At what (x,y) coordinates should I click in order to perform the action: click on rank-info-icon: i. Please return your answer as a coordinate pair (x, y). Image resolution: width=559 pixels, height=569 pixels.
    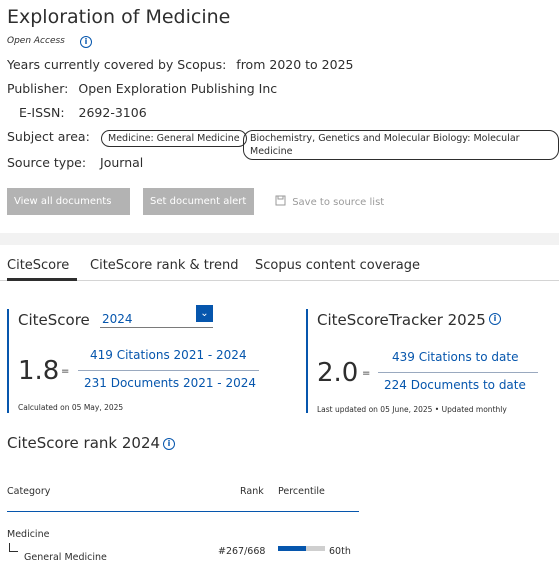
    Looking at the image, I should click on (169, 444).